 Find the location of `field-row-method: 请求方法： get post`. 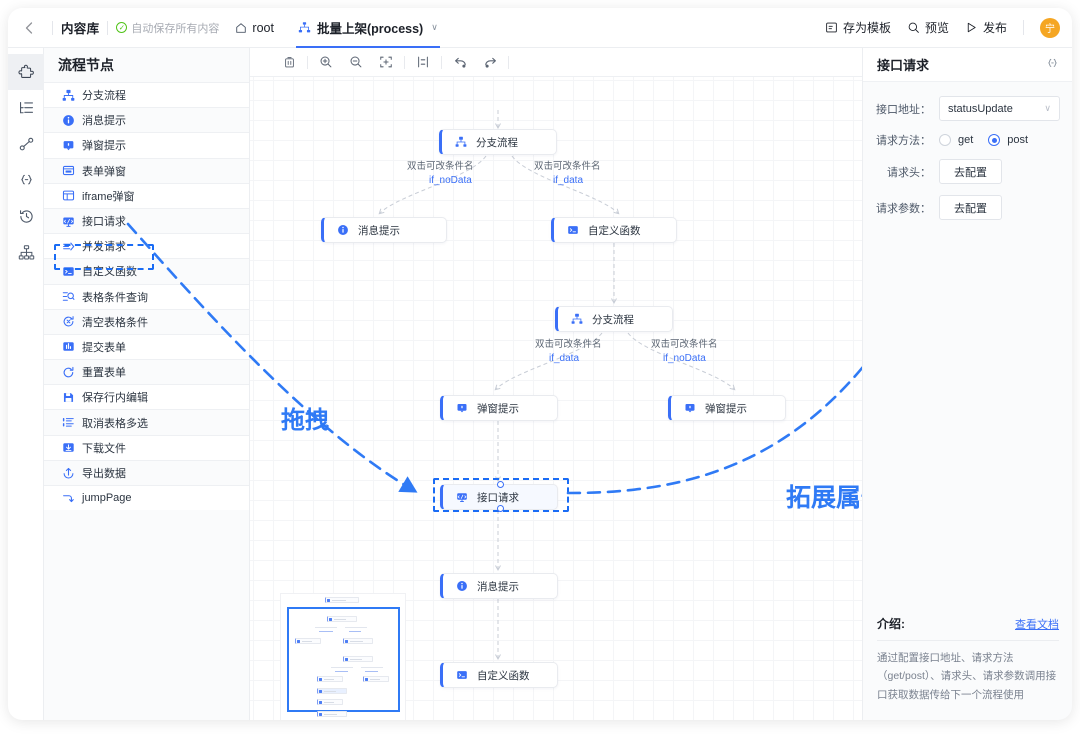

field-row-method: 请求方法： get post is located at coordinates (964, 140).